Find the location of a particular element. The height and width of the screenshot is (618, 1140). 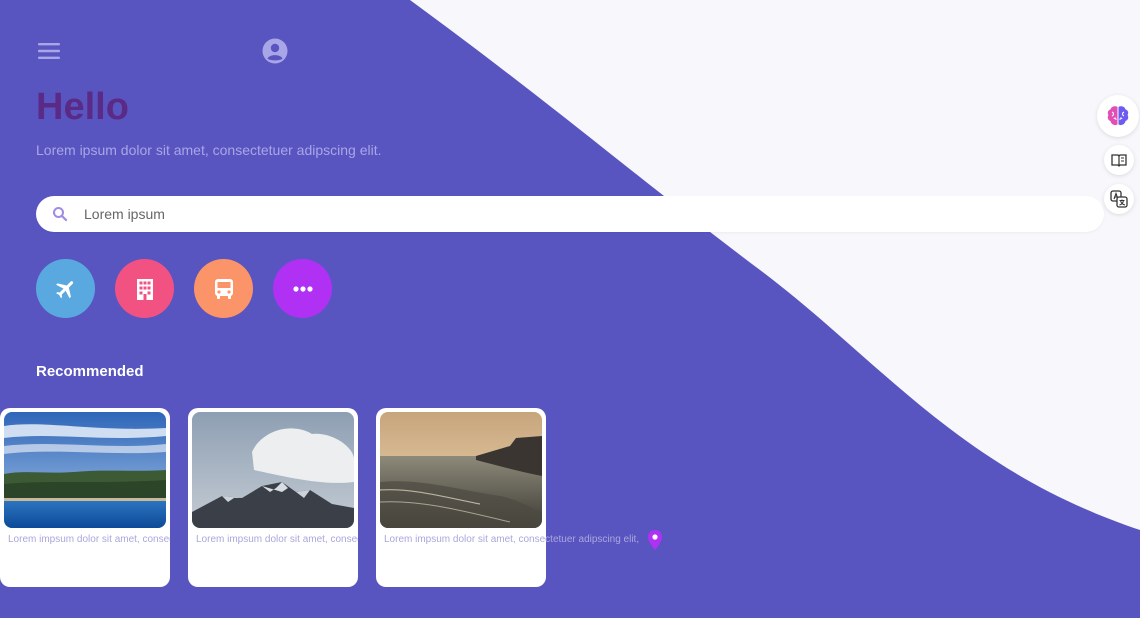

account-button is located at coordinates (275, 51).